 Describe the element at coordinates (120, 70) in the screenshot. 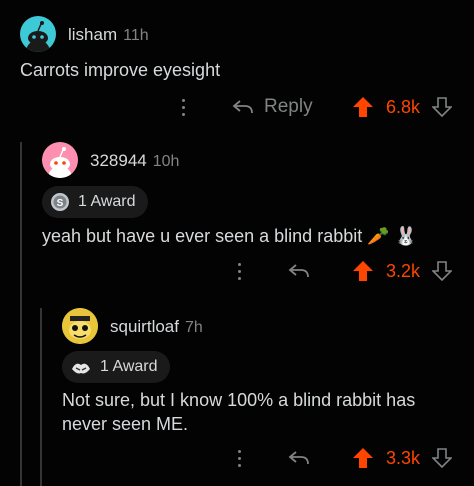

I see `comment-body: Carrots improve eyesight` at that location.